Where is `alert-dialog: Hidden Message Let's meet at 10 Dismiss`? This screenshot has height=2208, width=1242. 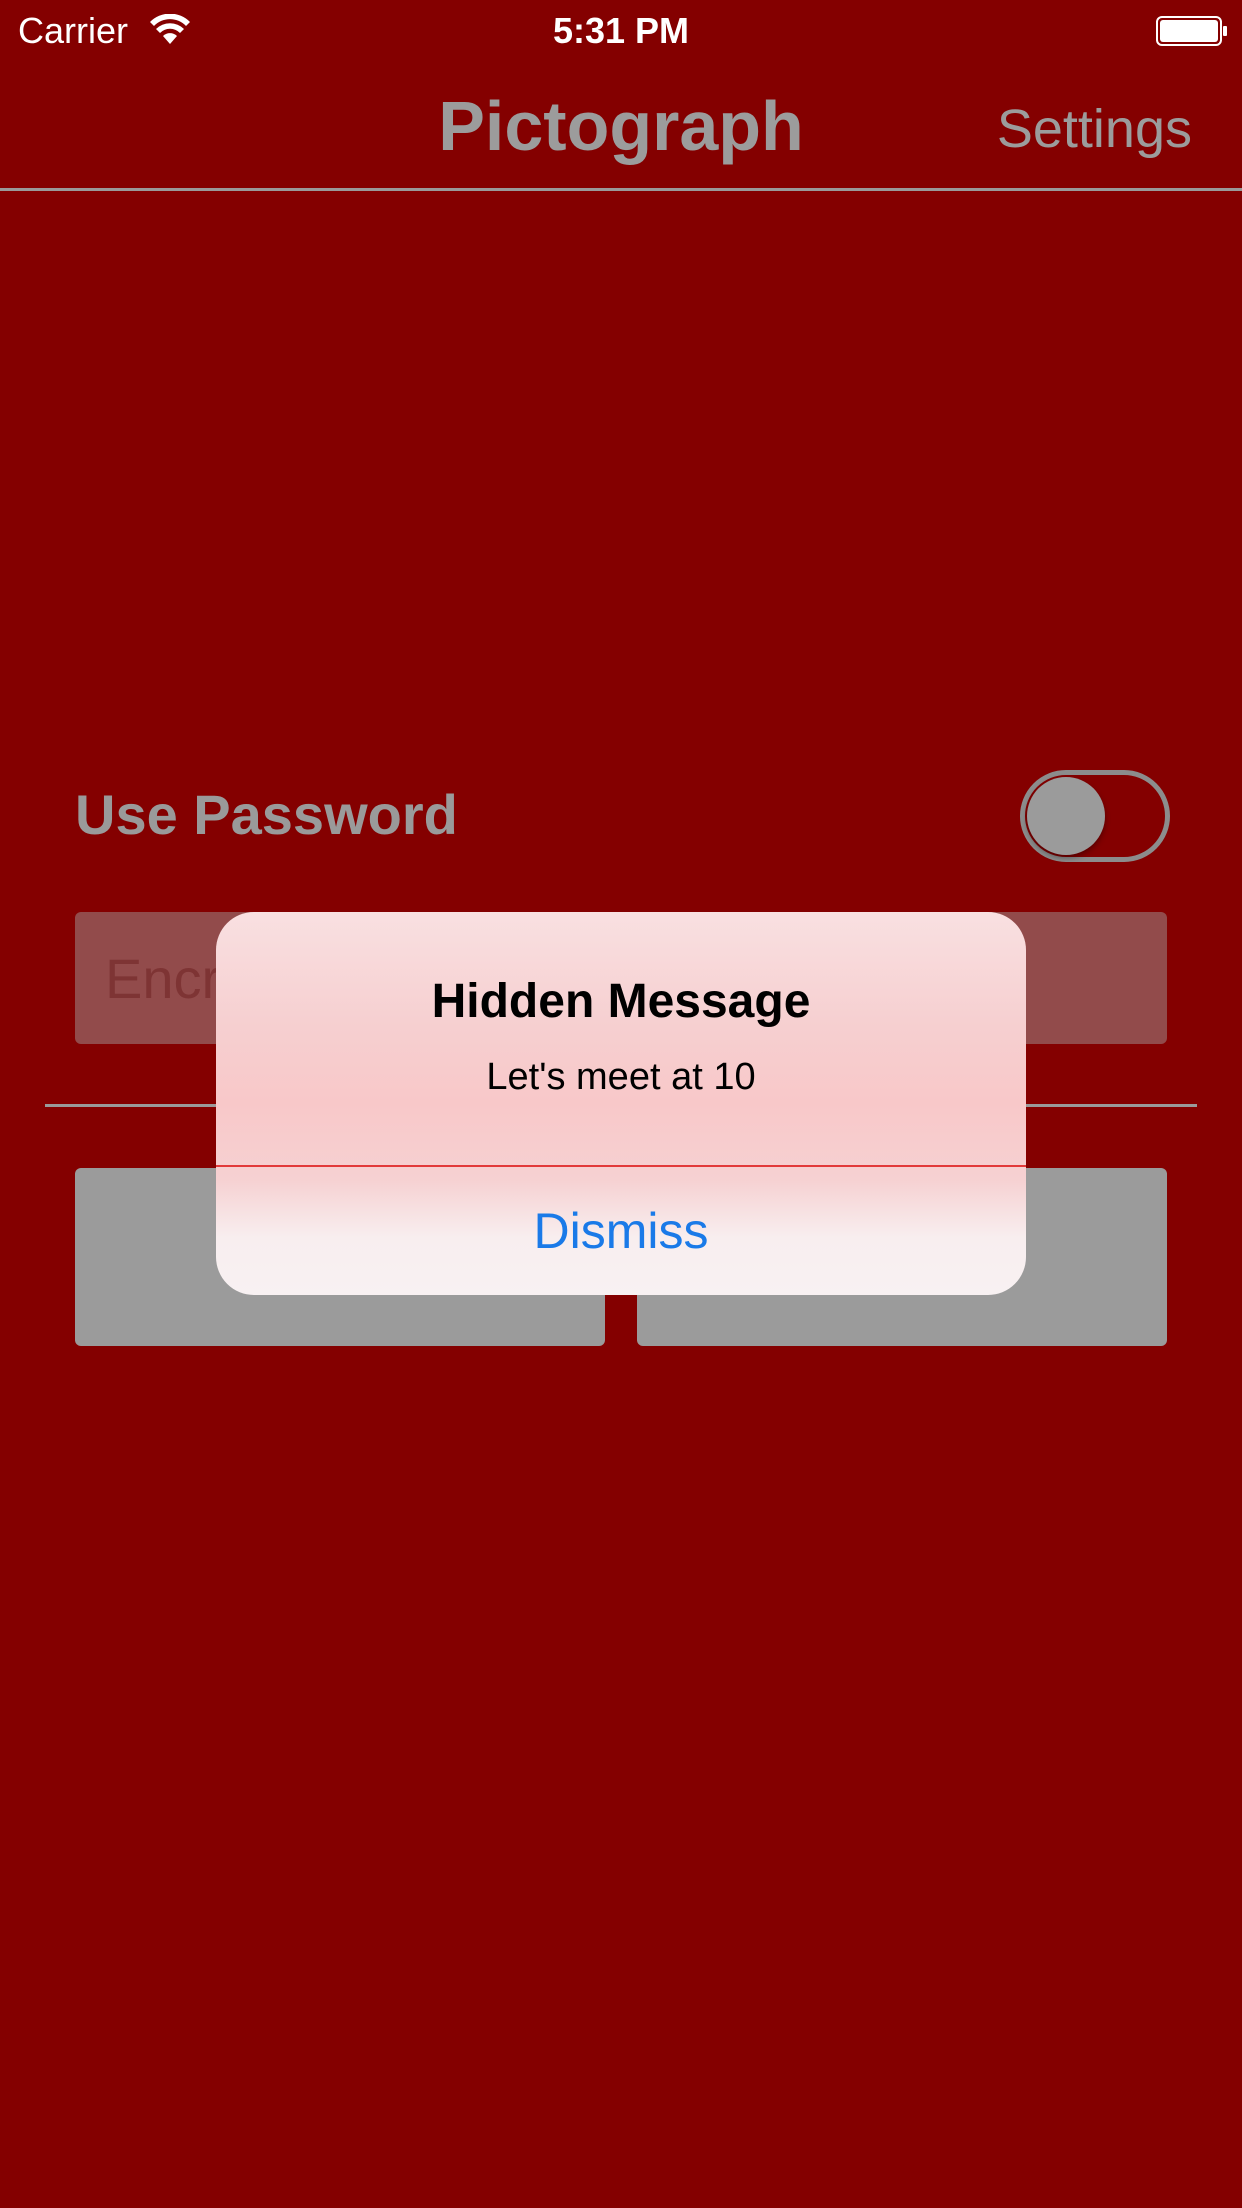
alert-dialog: Hidden Message Let's meet at 10 Dismiss is located at coordinates (621, 1103).